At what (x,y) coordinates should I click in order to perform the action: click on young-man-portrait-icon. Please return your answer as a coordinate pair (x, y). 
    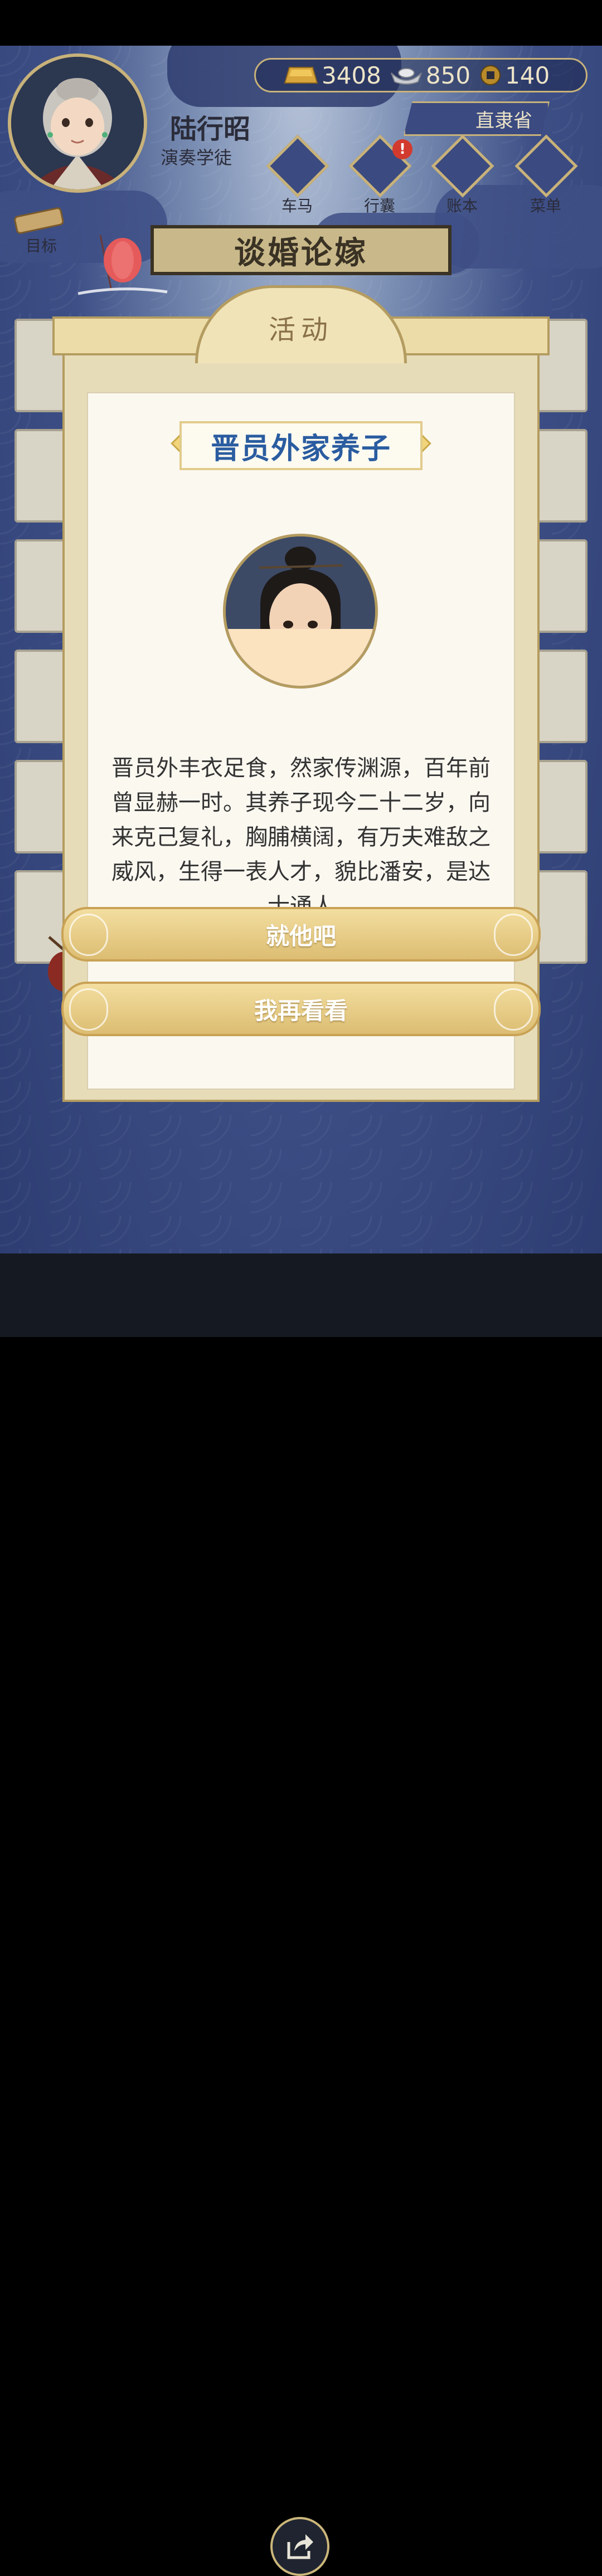
    Looking at the image, I should click on (300, 611).